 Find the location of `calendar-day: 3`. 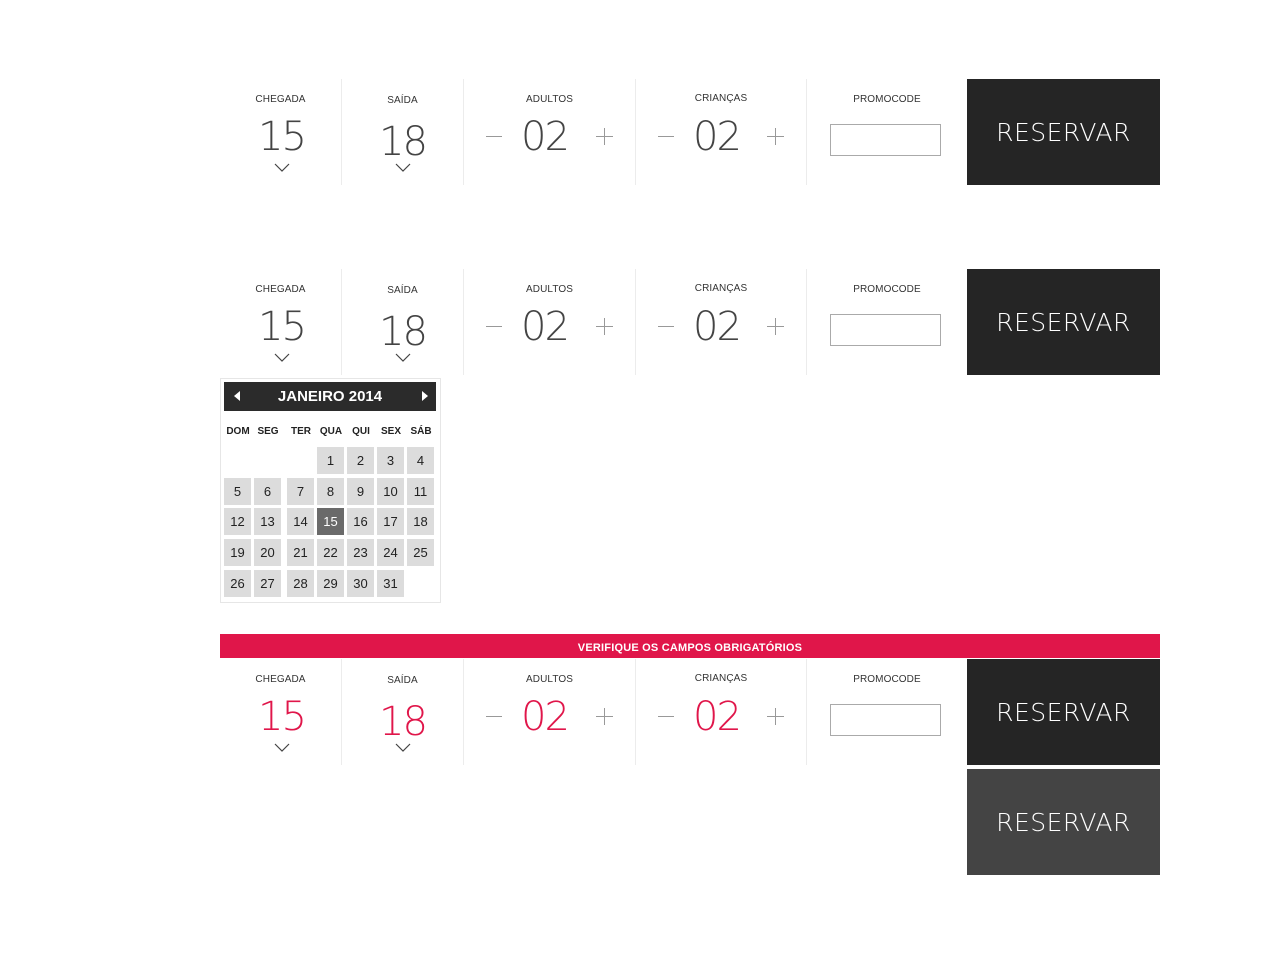

calendar-day: 3 is located at coordinates (390, 460).